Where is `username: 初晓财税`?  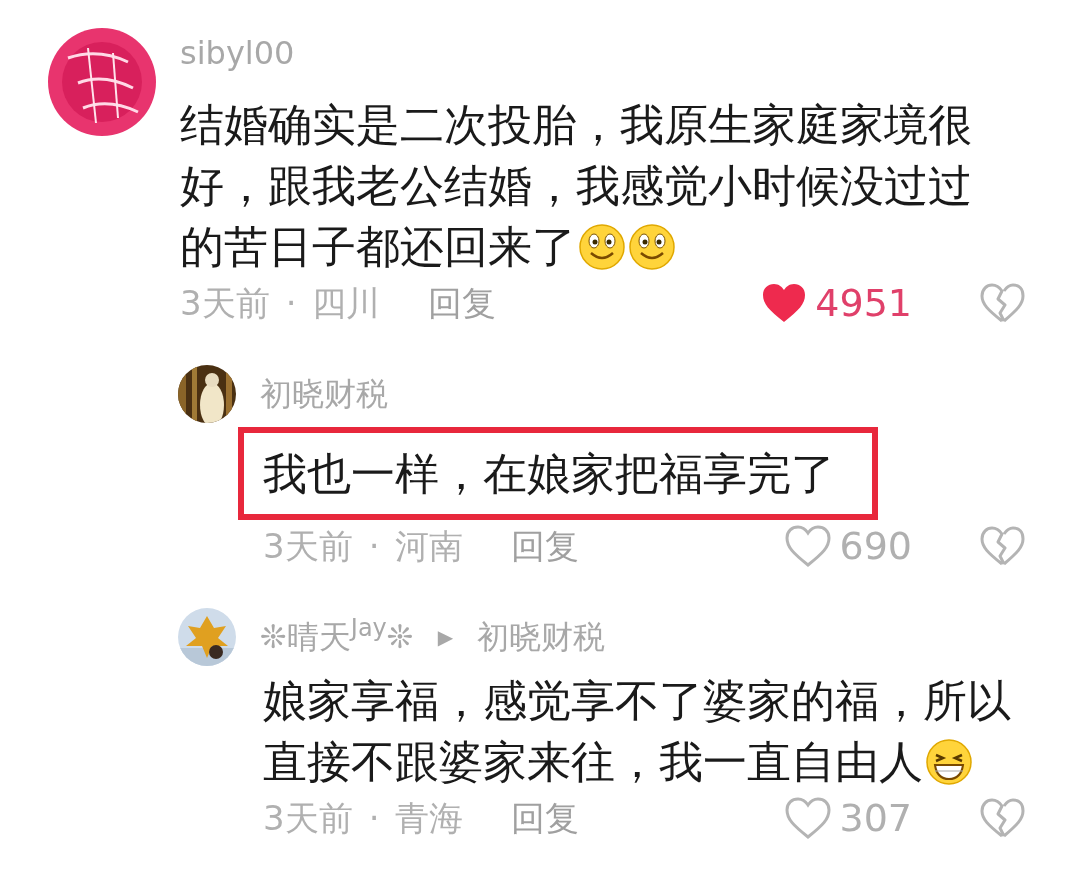
username: 初晓财税 is located at coordinates (324, 394).